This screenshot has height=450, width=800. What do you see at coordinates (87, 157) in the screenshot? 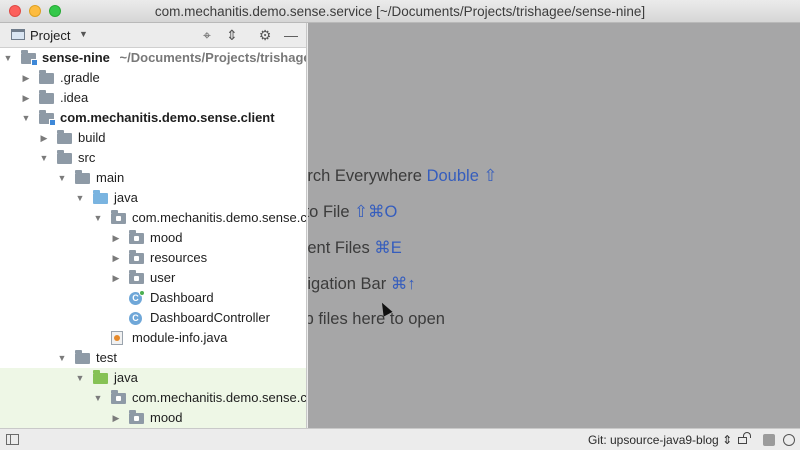
I see `tree-item-label: src` at bounding box center [87, 157].